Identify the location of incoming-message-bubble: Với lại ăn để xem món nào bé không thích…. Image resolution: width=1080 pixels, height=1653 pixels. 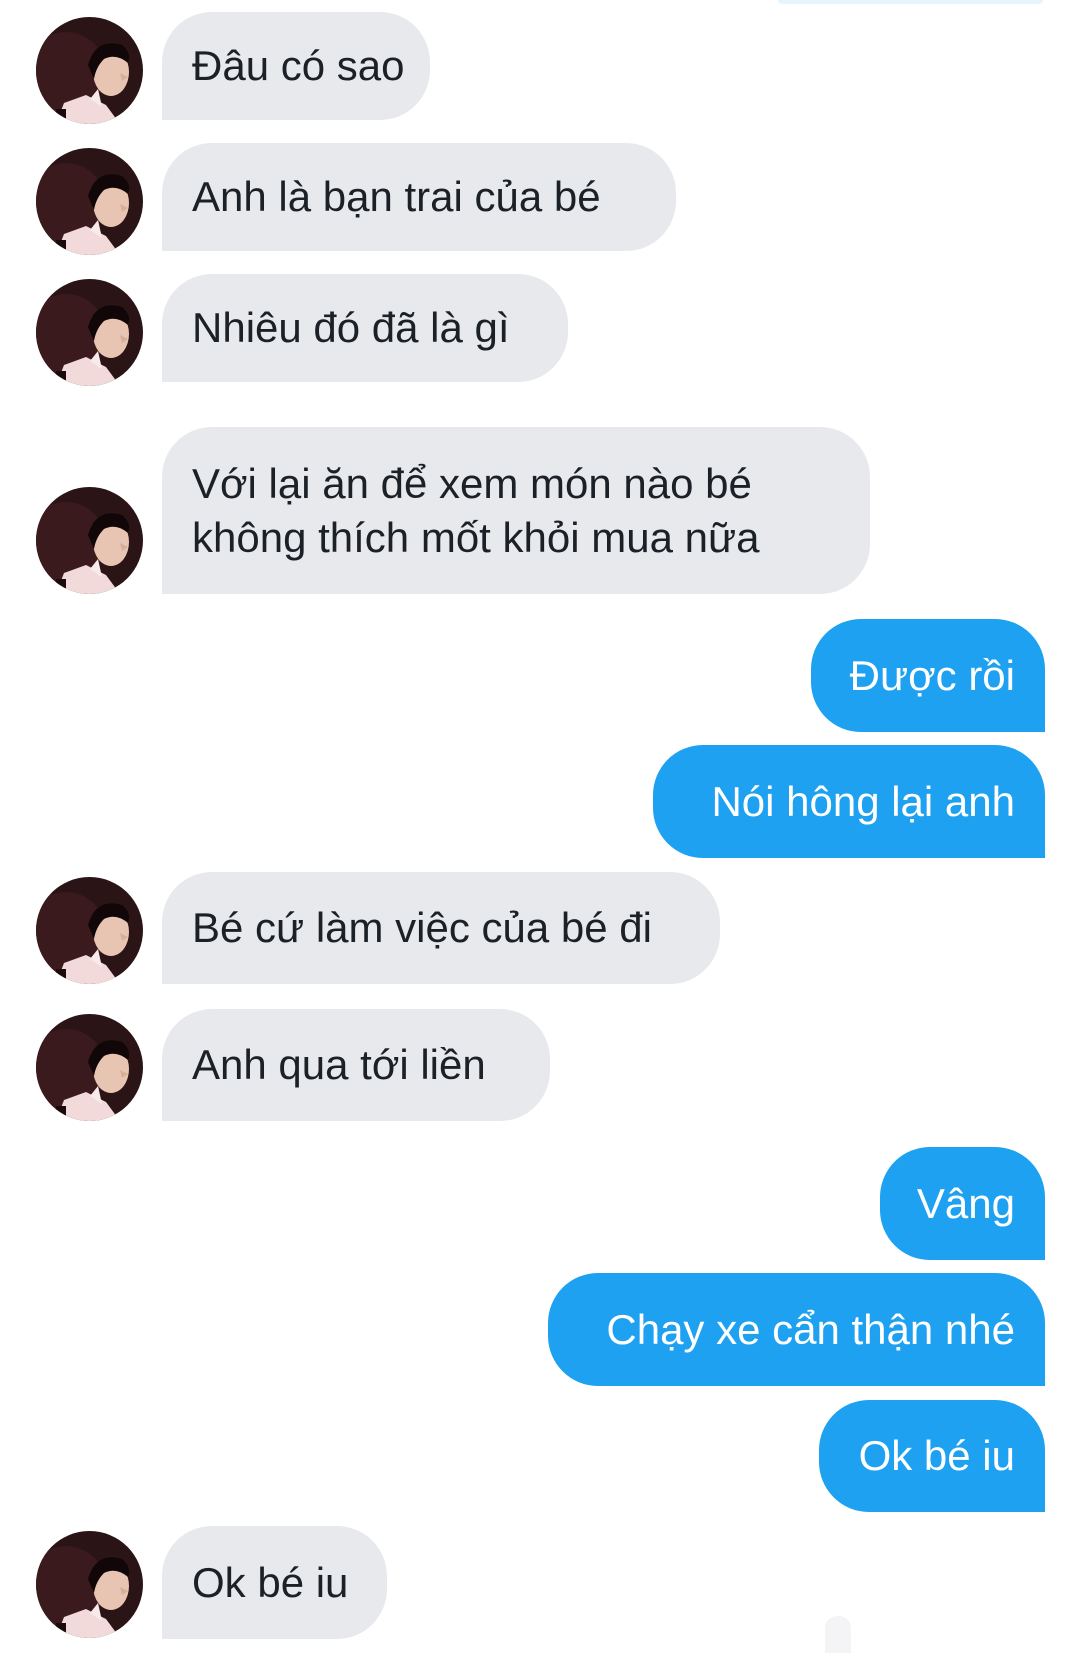
(516, 510).